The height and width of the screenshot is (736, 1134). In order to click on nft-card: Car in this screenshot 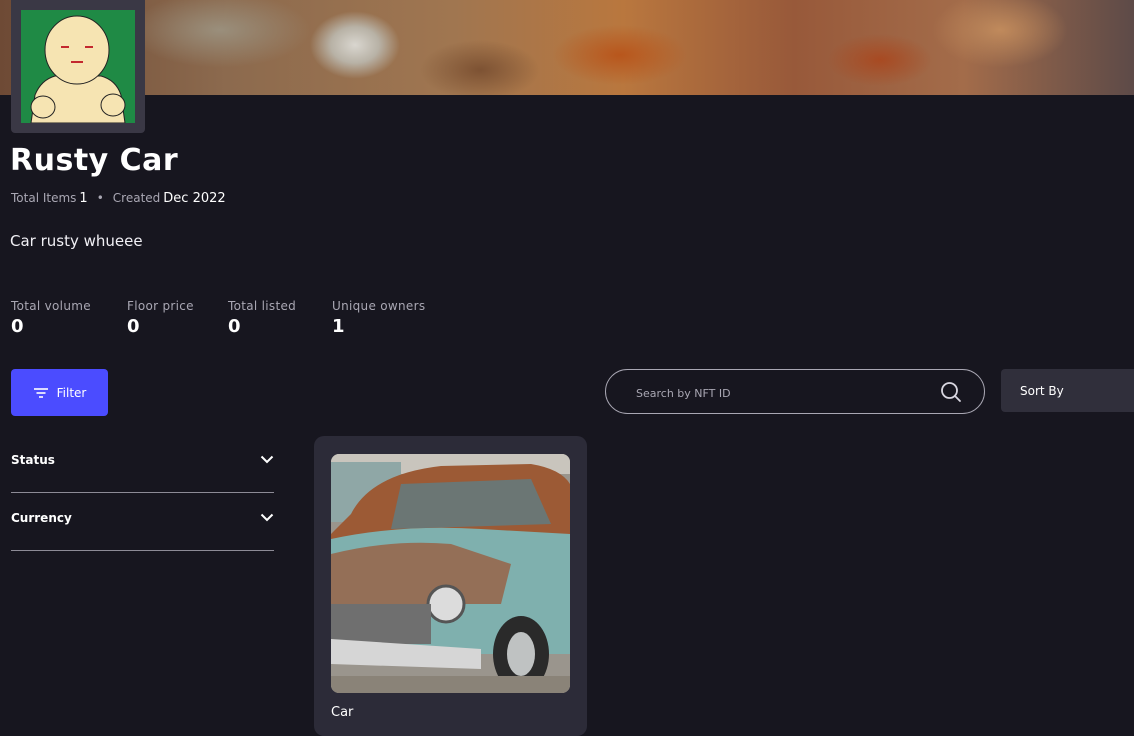, I will do `click(450, 586)`.